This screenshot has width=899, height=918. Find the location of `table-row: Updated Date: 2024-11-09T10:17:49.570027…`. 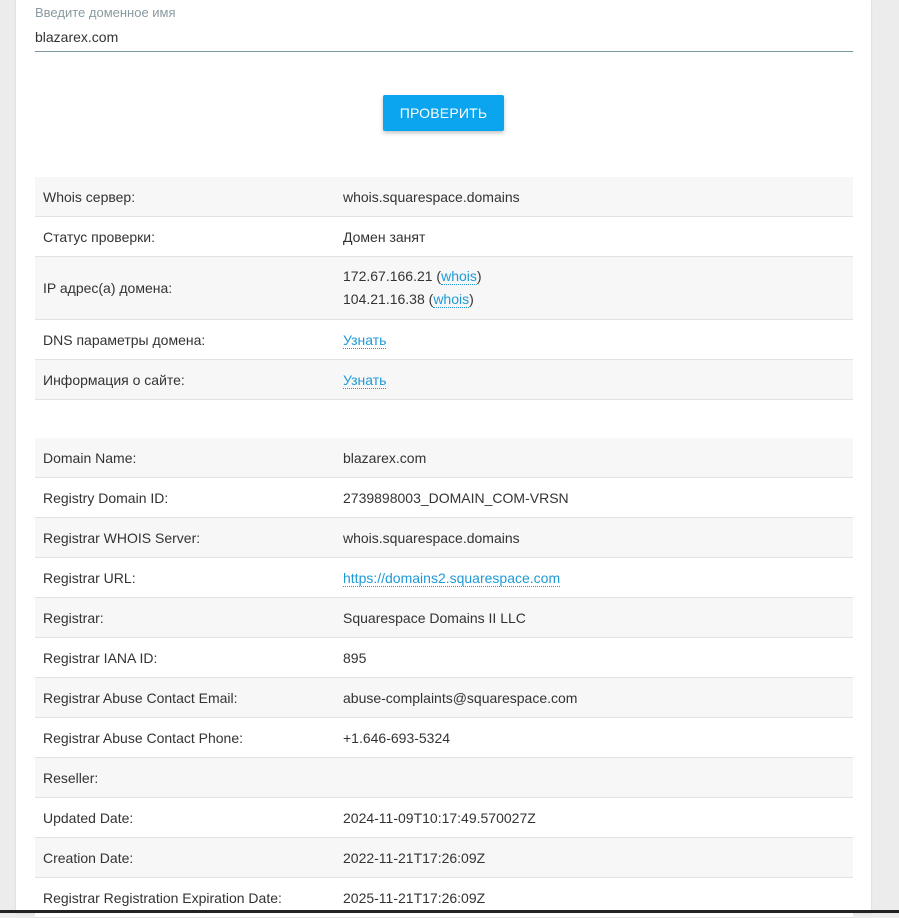

table-row: Updated Date: 2024-11-09T10:17:49.570027… is located at coordinates (444, 817).